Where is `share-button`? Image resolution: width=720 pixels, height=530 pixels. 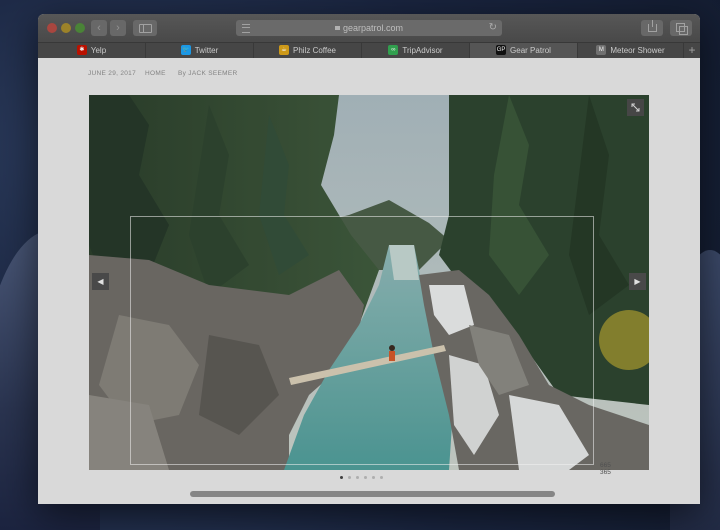 share-button is located at coordinates (652, 28).